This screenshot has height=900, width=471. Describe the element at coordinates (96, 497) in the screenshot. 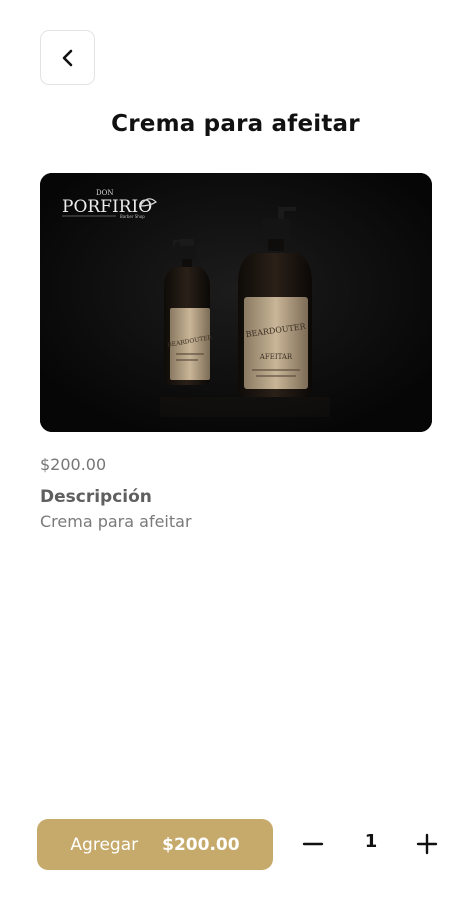

I see `description-heading: Descripción` at that location.